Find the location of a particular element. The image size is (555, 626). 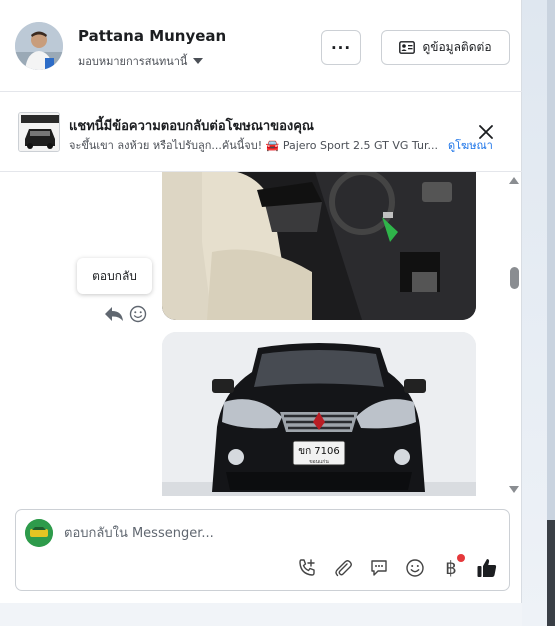

scrollbar-thumb is located at coordinates (514, 278).